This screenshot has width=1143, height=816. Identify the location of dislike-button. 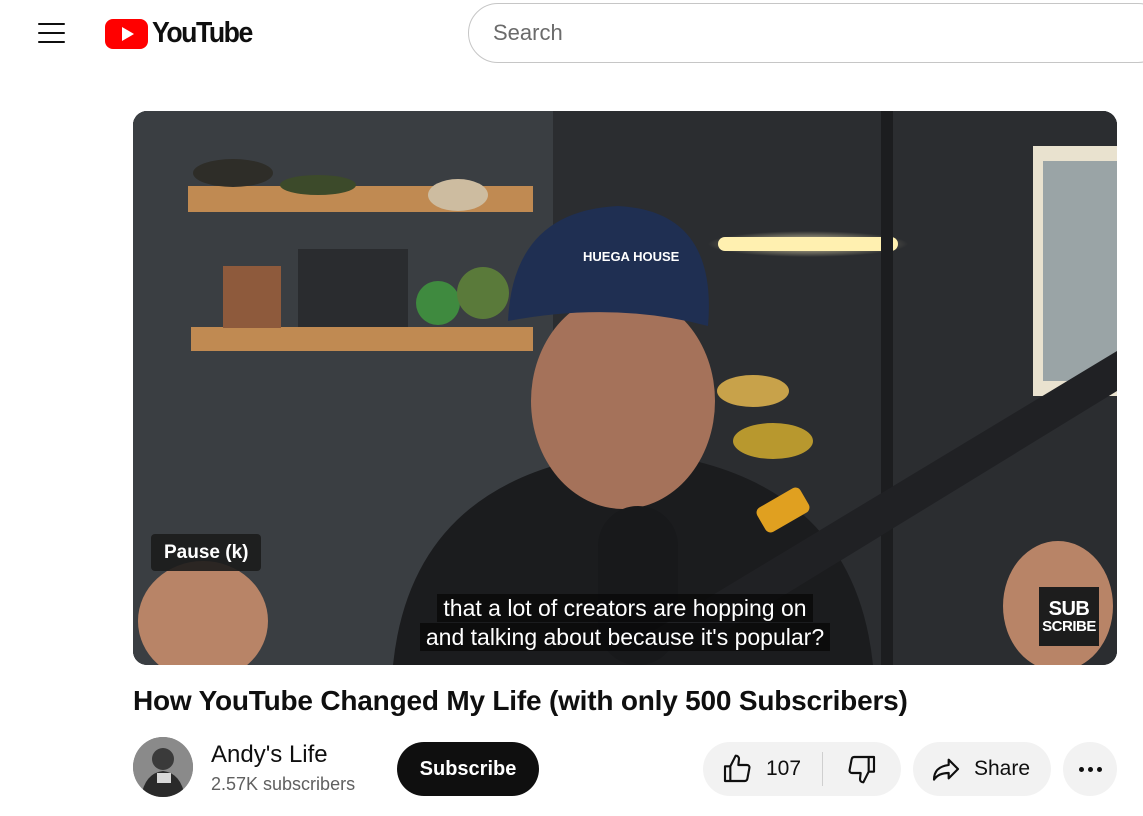
(862, 769).